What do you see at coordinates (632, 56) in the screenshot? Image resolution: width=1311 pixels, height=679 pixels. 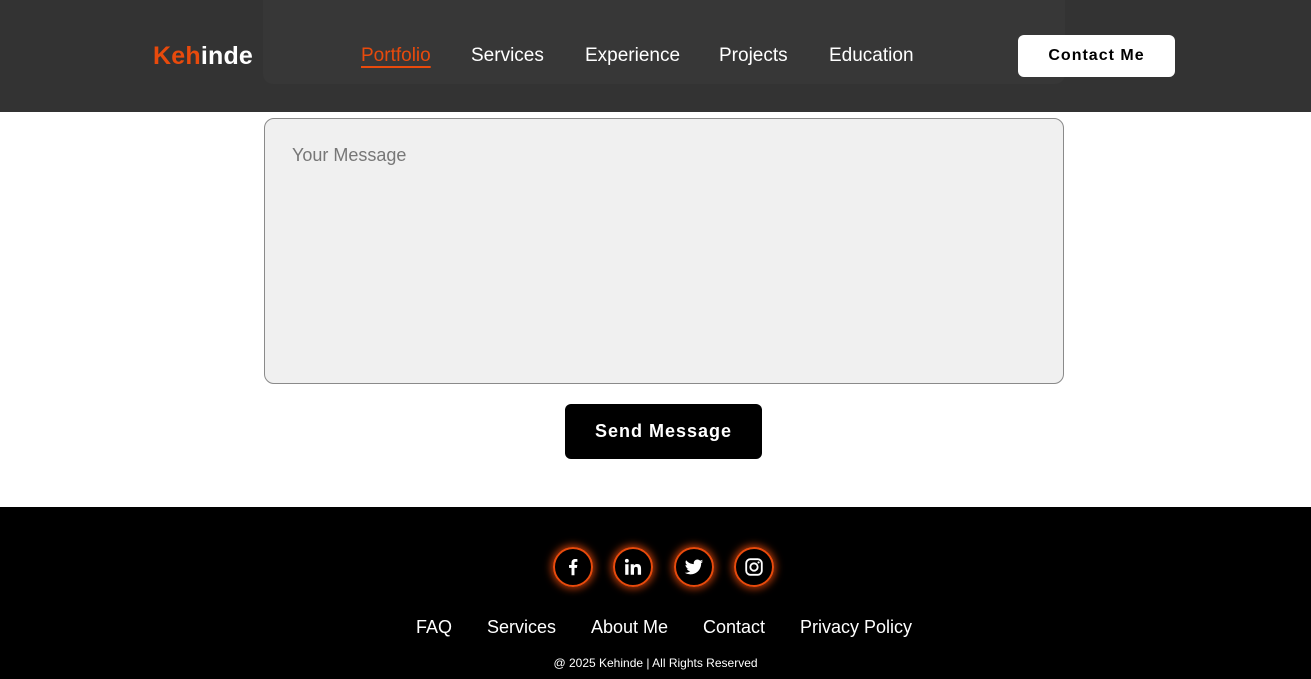 I see `nav-link-experience: Experience` at bounding box center [632, 56].